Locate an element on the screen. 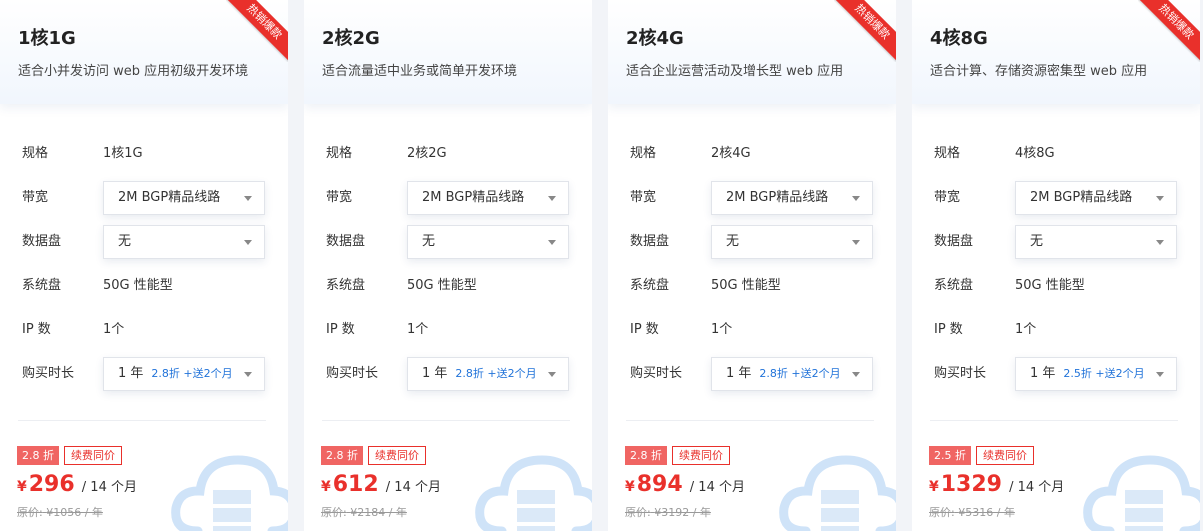 The width and height of the screenshot is (1203, 531). price-amount: 296 is located at coordinates (51, 484).